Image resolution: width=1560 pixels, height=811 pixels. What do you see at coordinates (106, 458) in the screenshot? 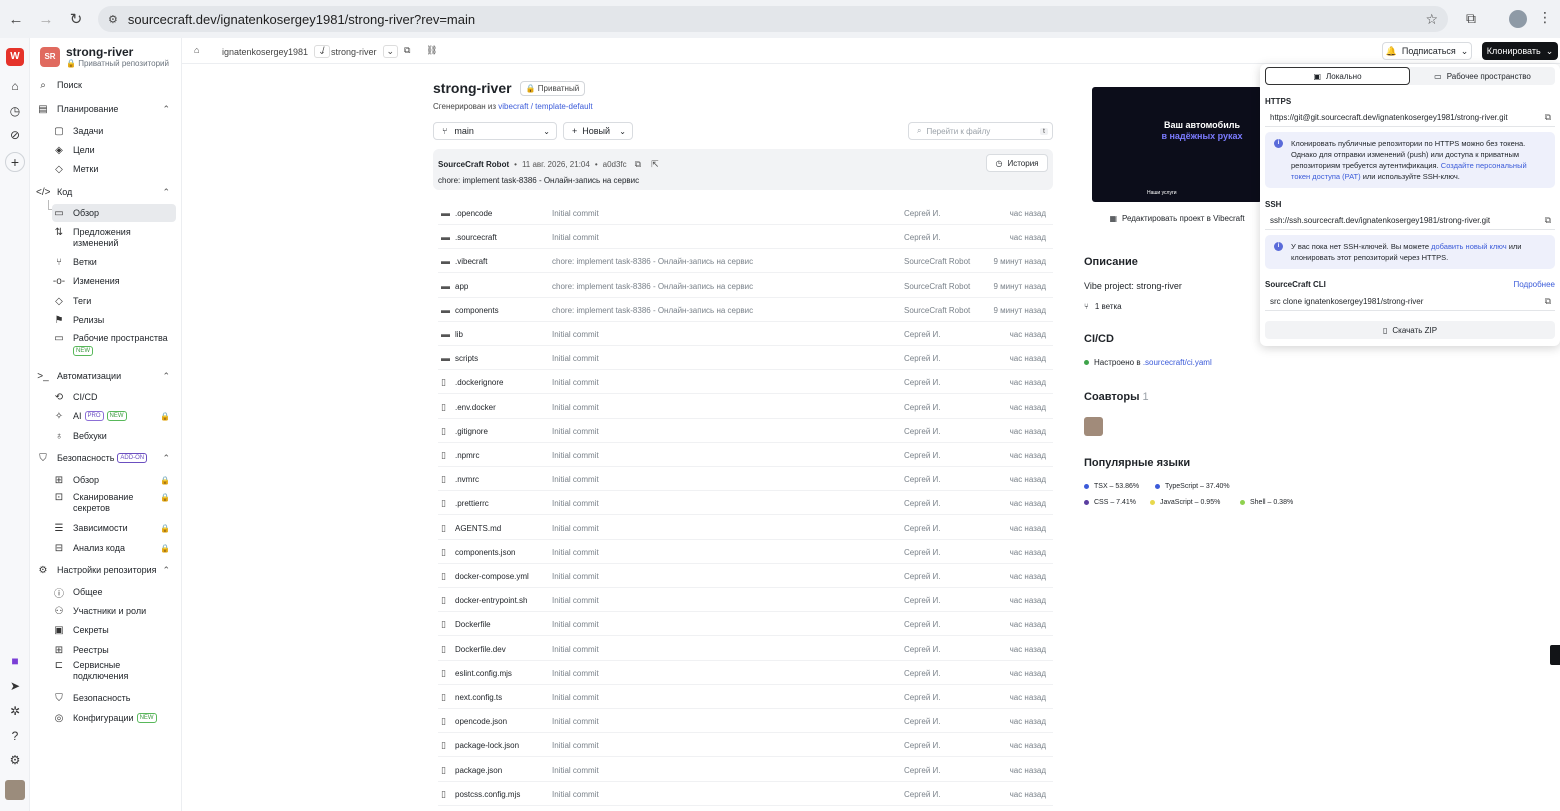
I see `sidebar-section-security: ⛉ Безопасность ADD-ON ⌃` at bounding box center [106, 458].